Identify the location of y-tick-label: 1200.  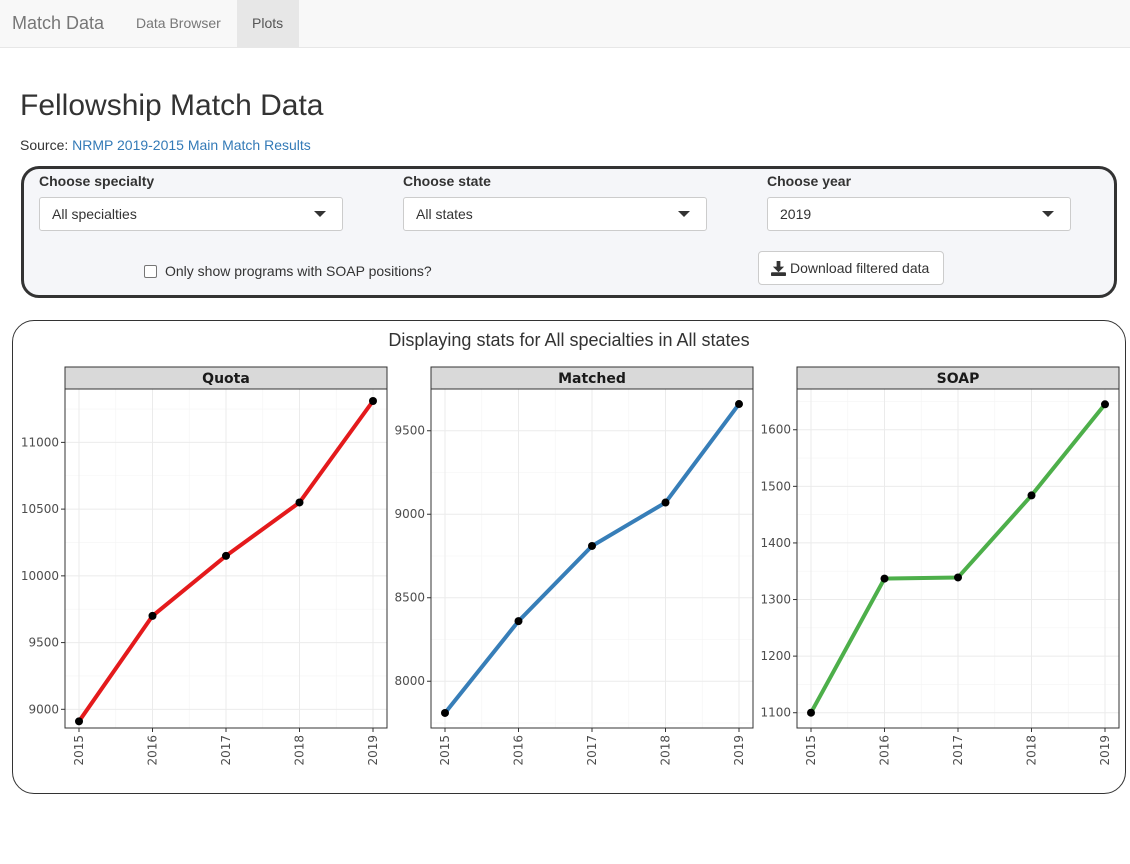
(775, 656).